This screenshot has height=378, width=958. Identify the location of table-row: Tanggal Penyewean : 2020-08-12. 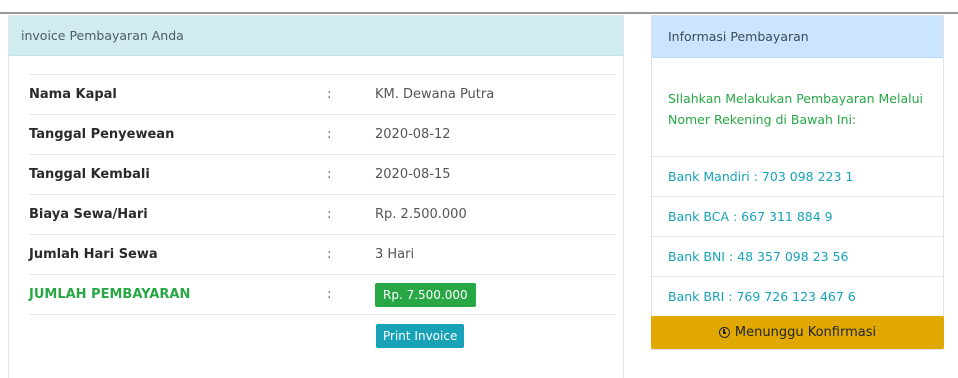
(322, 134).